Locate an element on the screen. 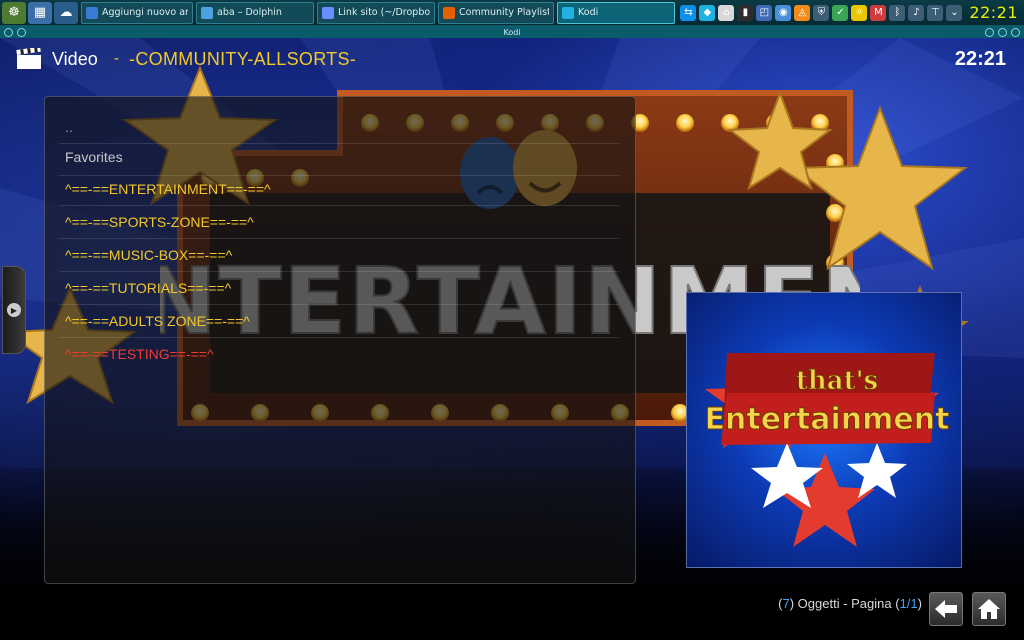 Image resolution: width=1024 pixels, height=640 pixels. system-tray: ⇆ ◆ ⌂ ▮ ◰ ◉ ◬ ⛨ ✓ ☼ M ᛒ ♪ ⊤ ⌄ 22:21 is located at coordinates (852, 12).